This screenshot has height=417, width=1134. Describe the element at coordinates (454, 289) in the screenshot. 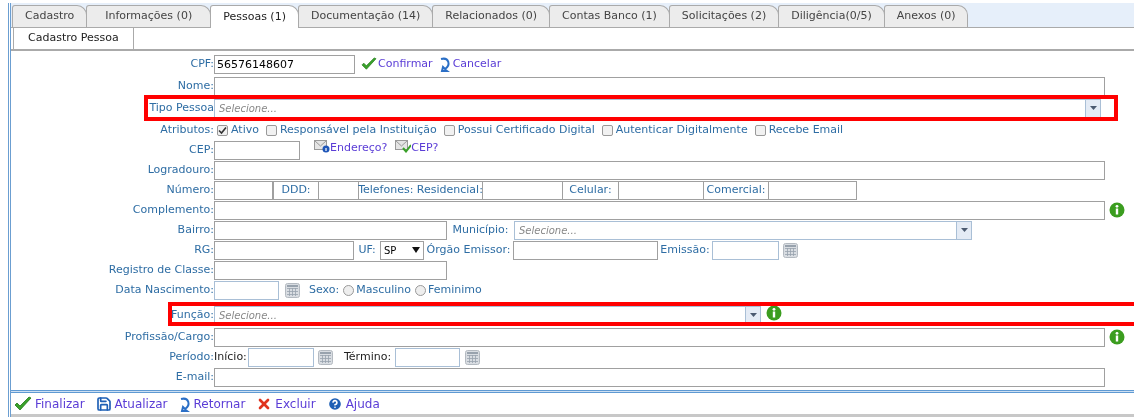

I see `field-label: Feminimo` at that location.